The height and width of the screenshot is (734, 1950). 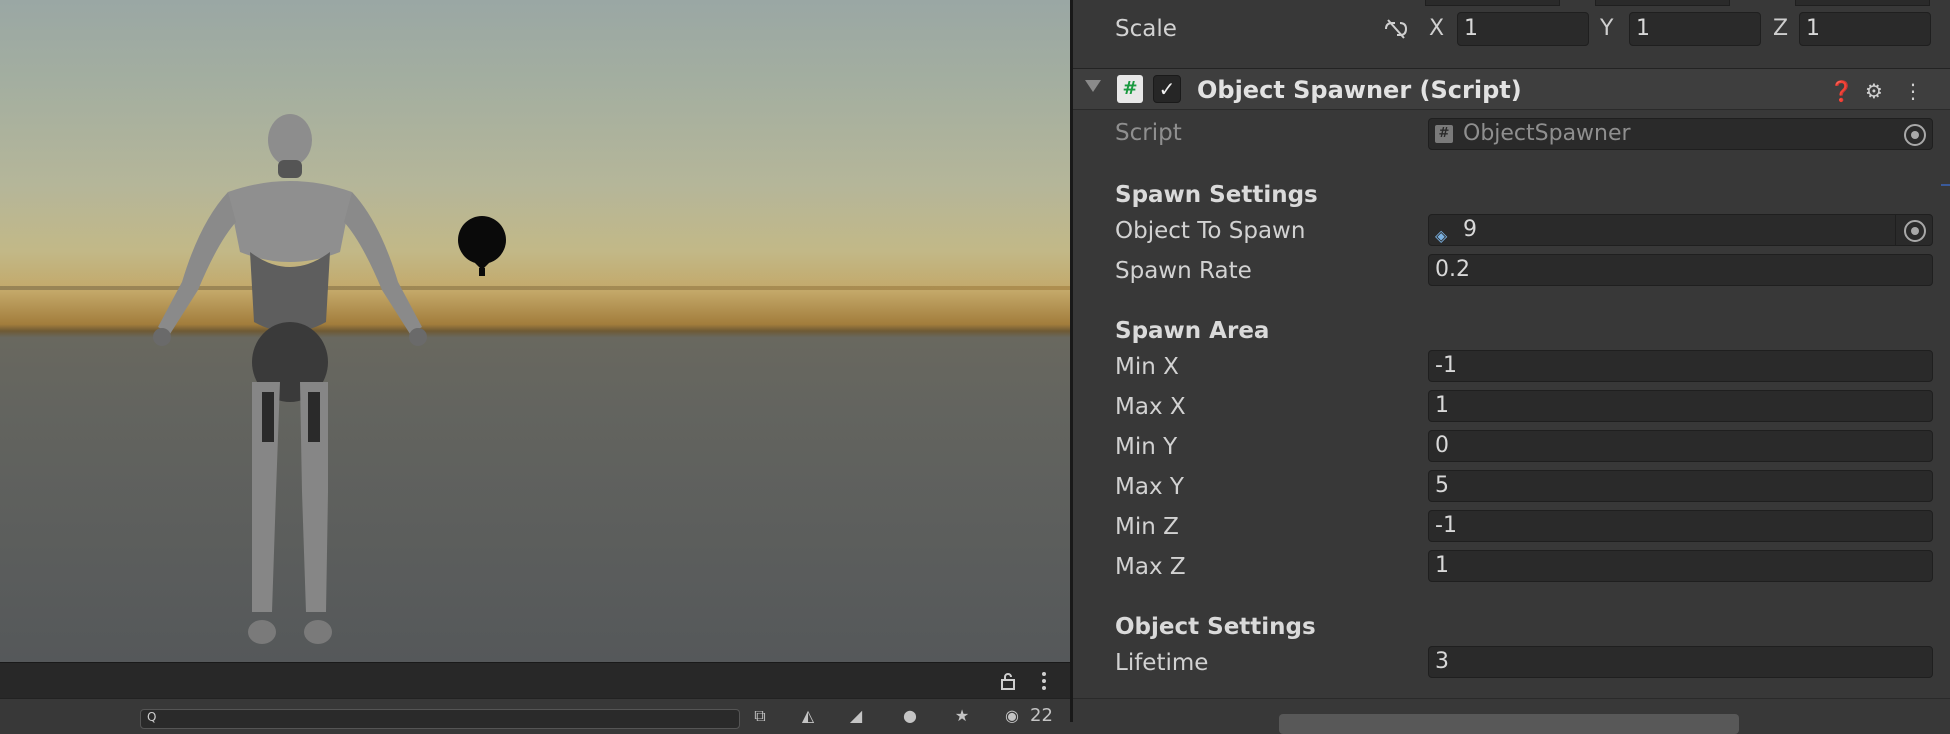 I want to click on foldout-arrow-icon, so click(x=1093, y=86).